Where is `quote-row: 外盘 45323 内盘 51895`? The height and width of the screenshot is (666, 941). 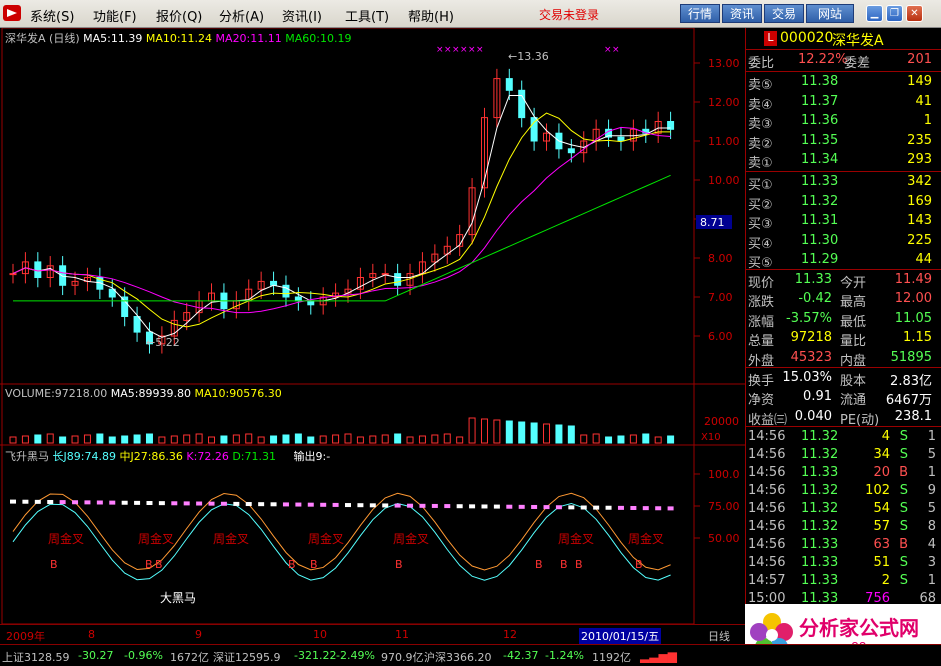 quote-row: 外盘 45323 内盘 51895 is located at coordinates (843, 359).